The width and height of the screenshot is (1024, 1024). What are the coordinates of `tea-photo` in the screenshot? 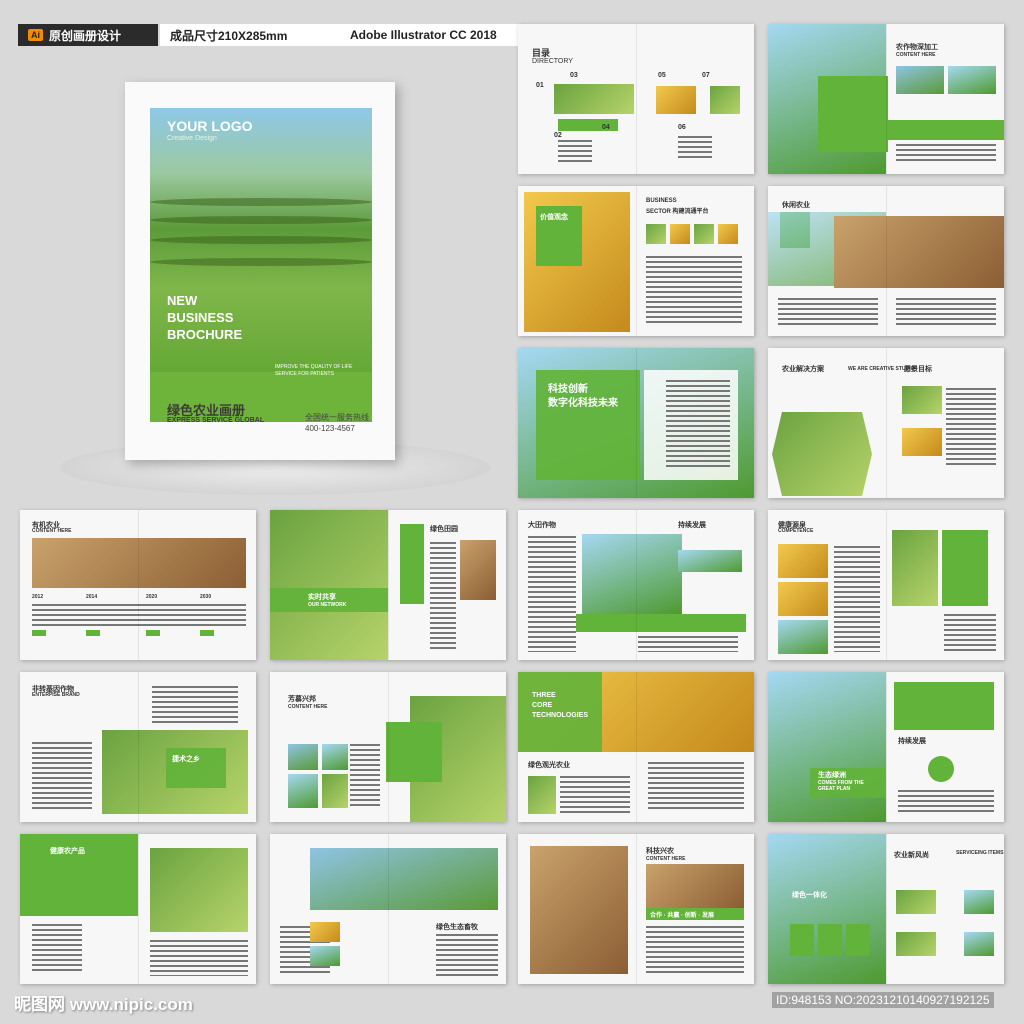 It's located at (199, 890).